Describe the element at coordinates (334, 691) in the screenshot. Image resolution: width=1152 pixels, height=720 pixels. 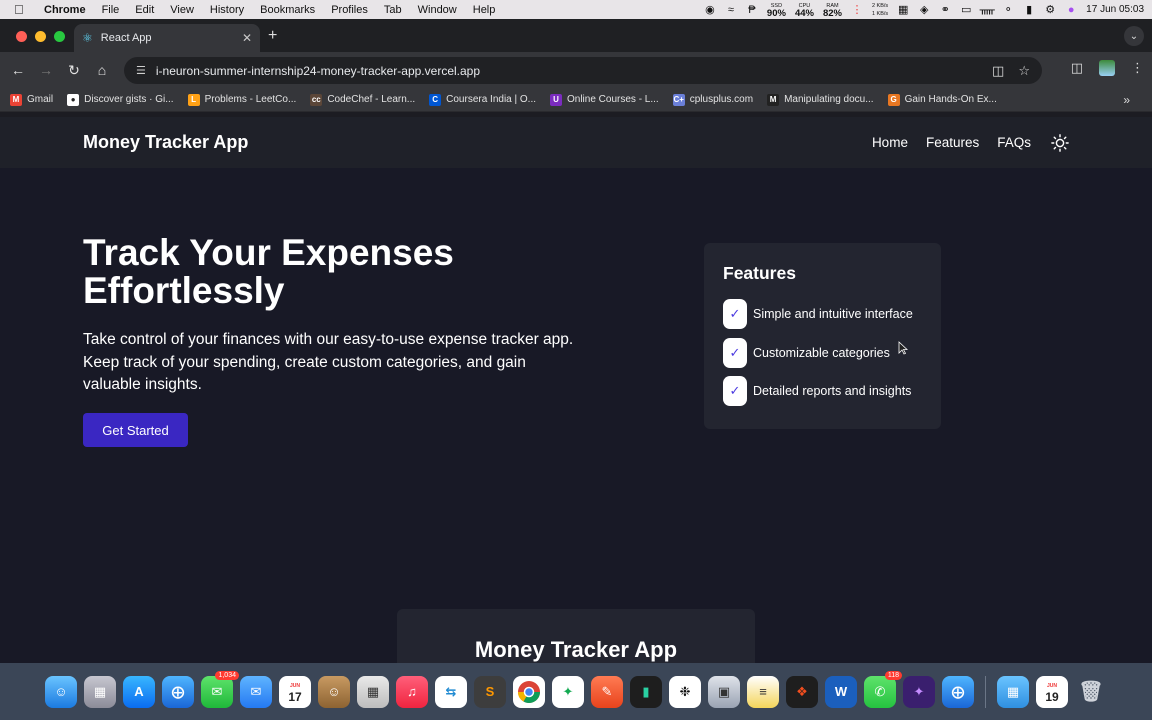
I see `contacts-icon: ☺` at that location.